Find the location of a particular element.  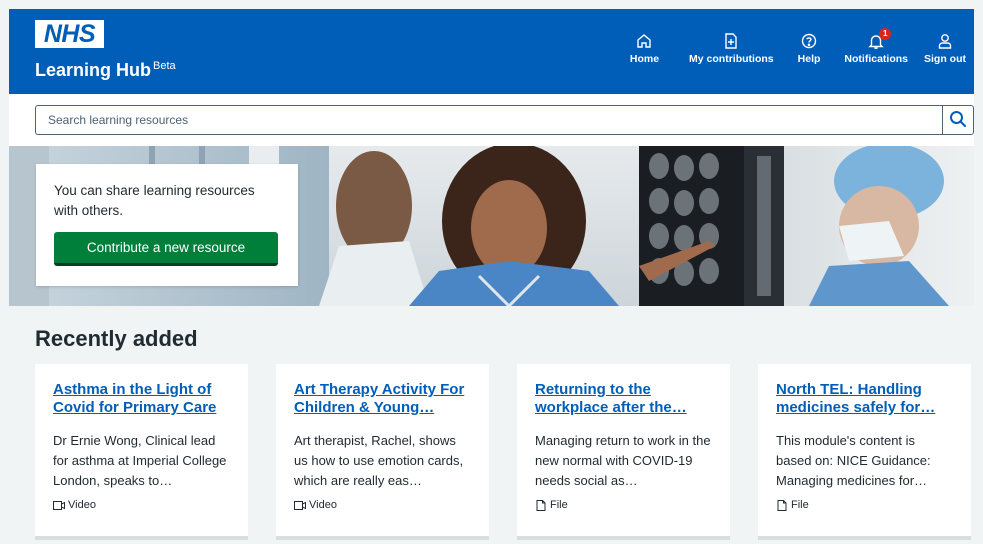

nav-home-label: Home is located at coordinates (644, 59).